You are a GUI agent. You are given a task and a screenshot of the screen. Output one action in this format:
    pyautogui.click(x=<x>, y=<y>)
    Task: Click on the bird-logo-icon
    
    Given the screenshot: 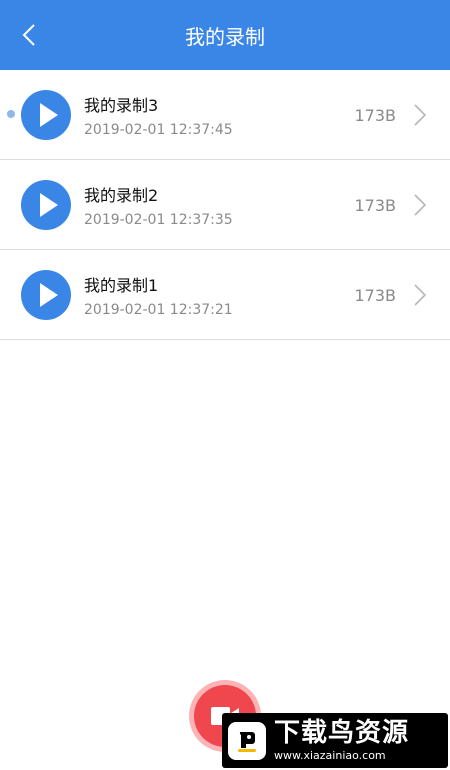 What is the action you would take?
    pyautogui.click(x=247, y=740)
    